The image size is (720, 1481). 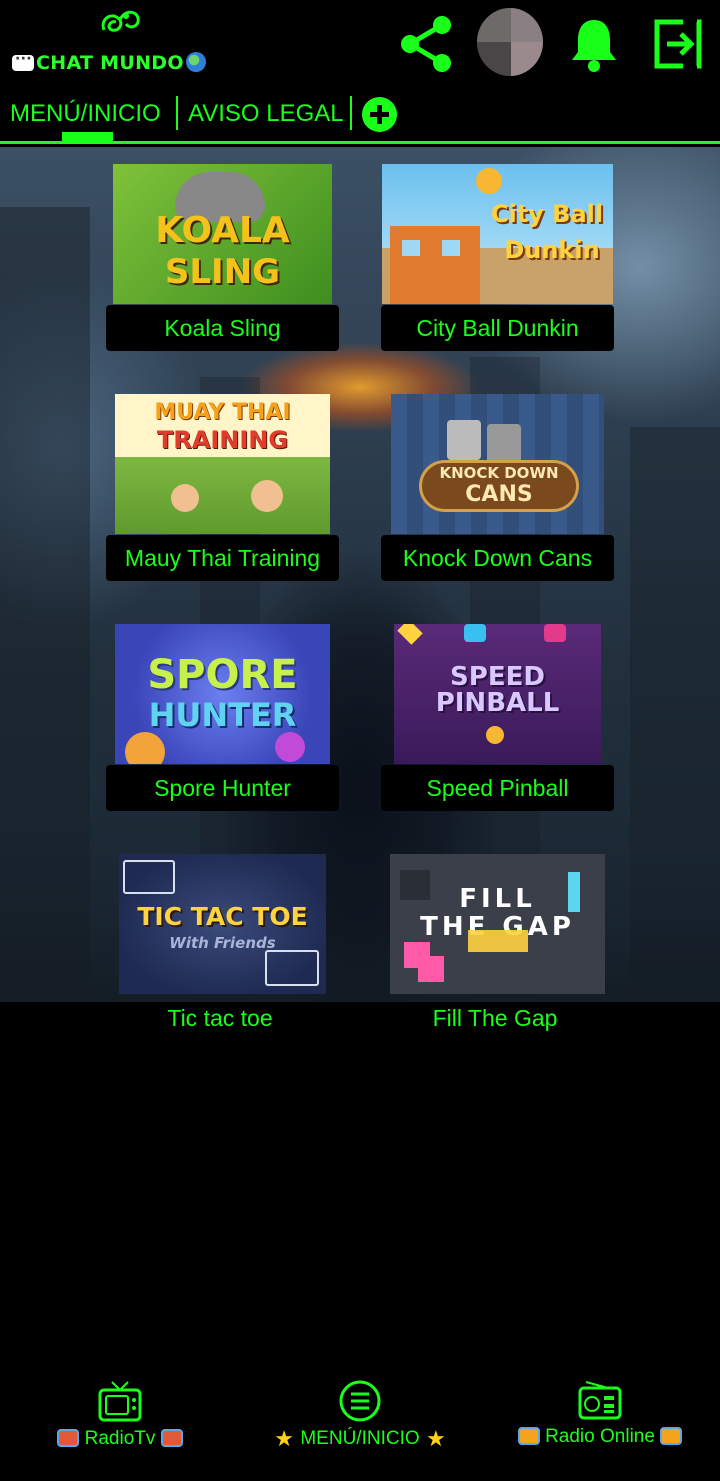 I want to click on game-title: Tic tac toe, so click(x=220, y=1018).